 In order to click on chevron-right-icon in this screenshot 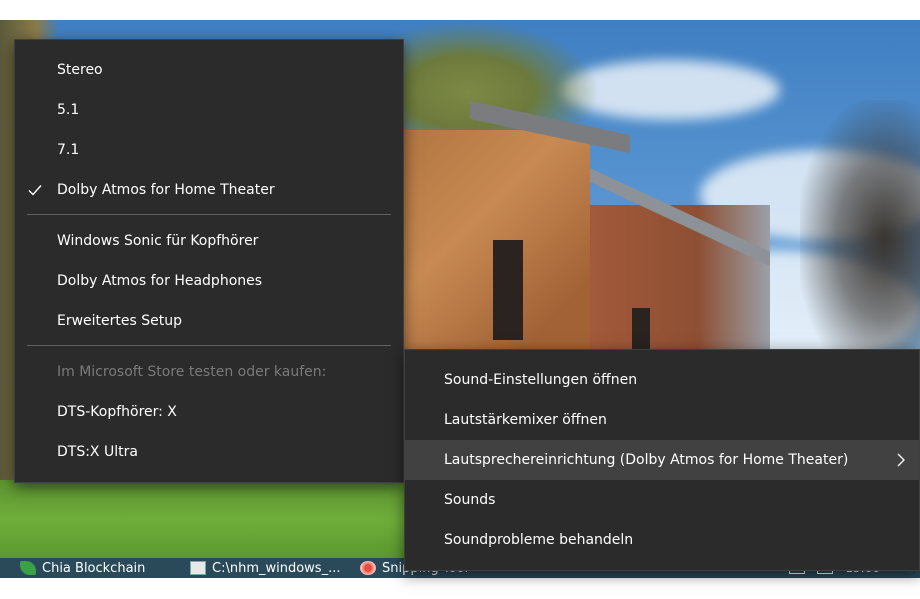, I will do `click(901, 460)`.